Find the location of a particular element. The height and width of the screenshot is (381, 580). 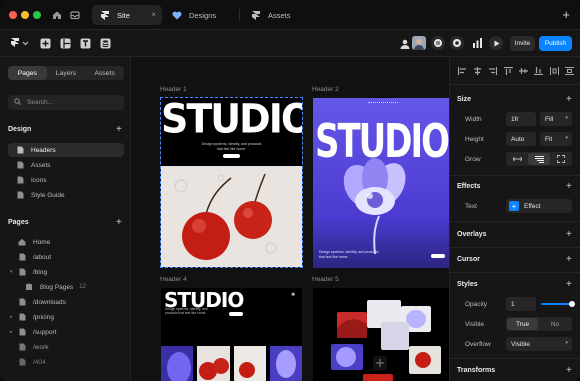

page-item-blog: ▾ /blog is located at coordinates (66, 272).